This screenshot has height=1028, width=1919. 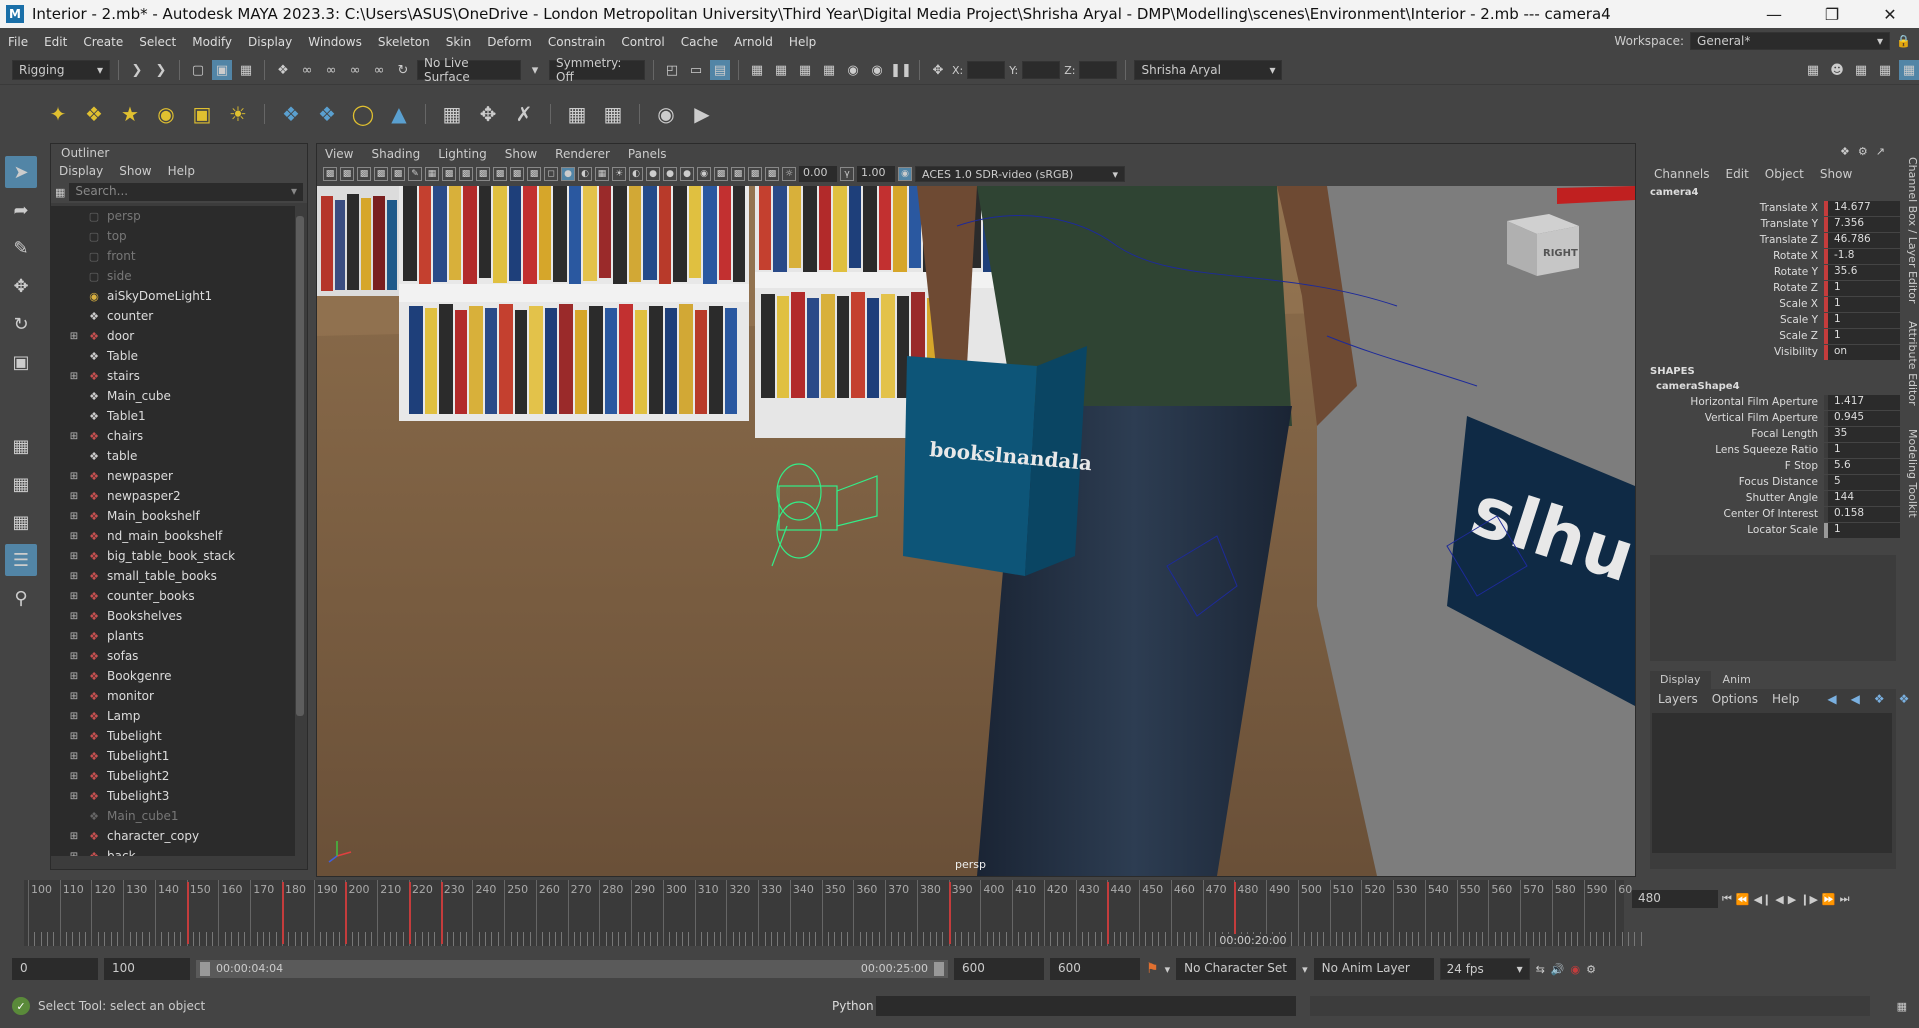 What do you see at coordinates (173, 316) in the screenshot?
I see `outliner-item: ❖ counter` at bounding box center [173, 316].